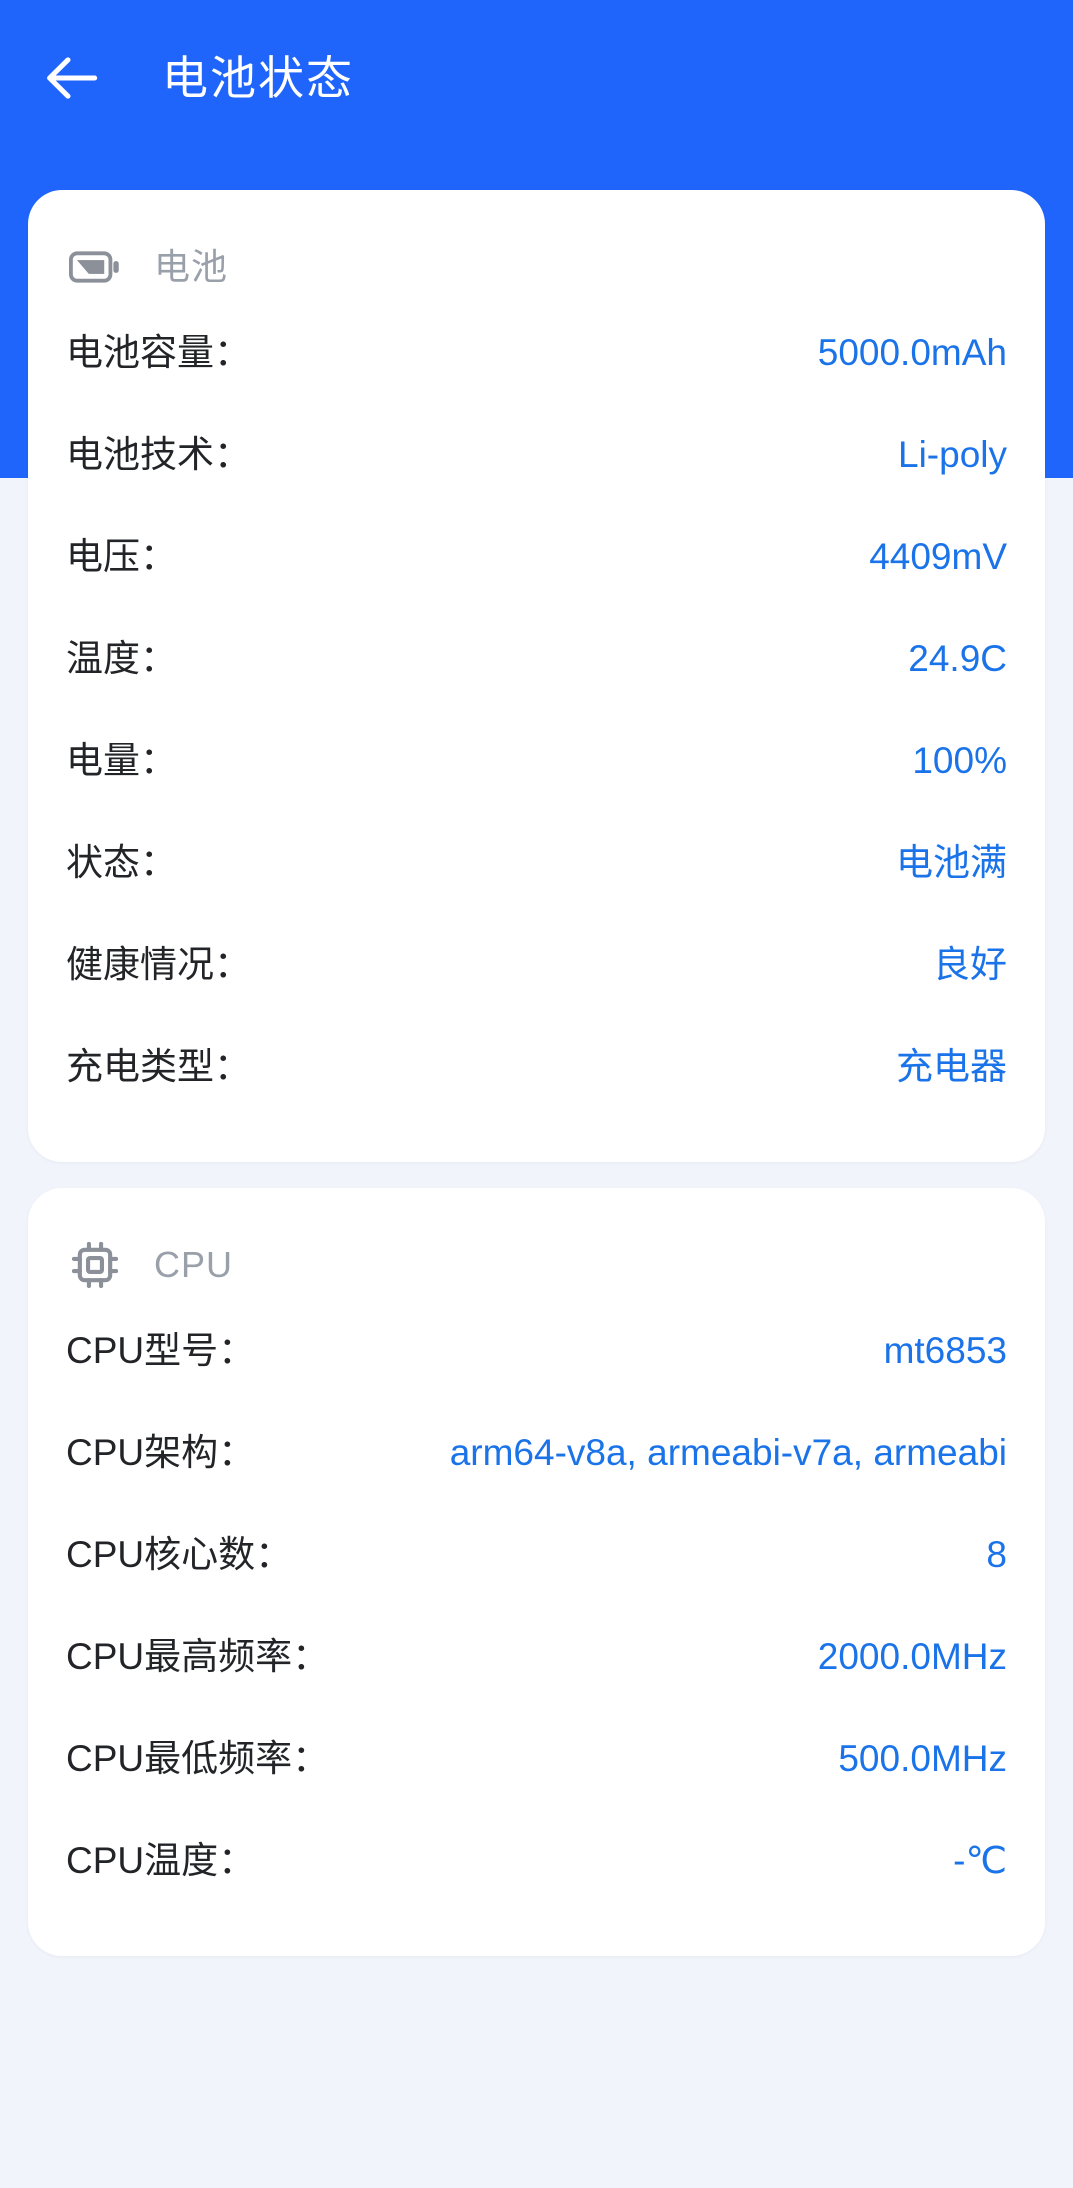 This screenshot has width=1073, height=2188. What do you see at coordinates (912, 1656) in the screenshot?
I see `row-value: 2000.0MHz` at bounding box center [912, 1656].